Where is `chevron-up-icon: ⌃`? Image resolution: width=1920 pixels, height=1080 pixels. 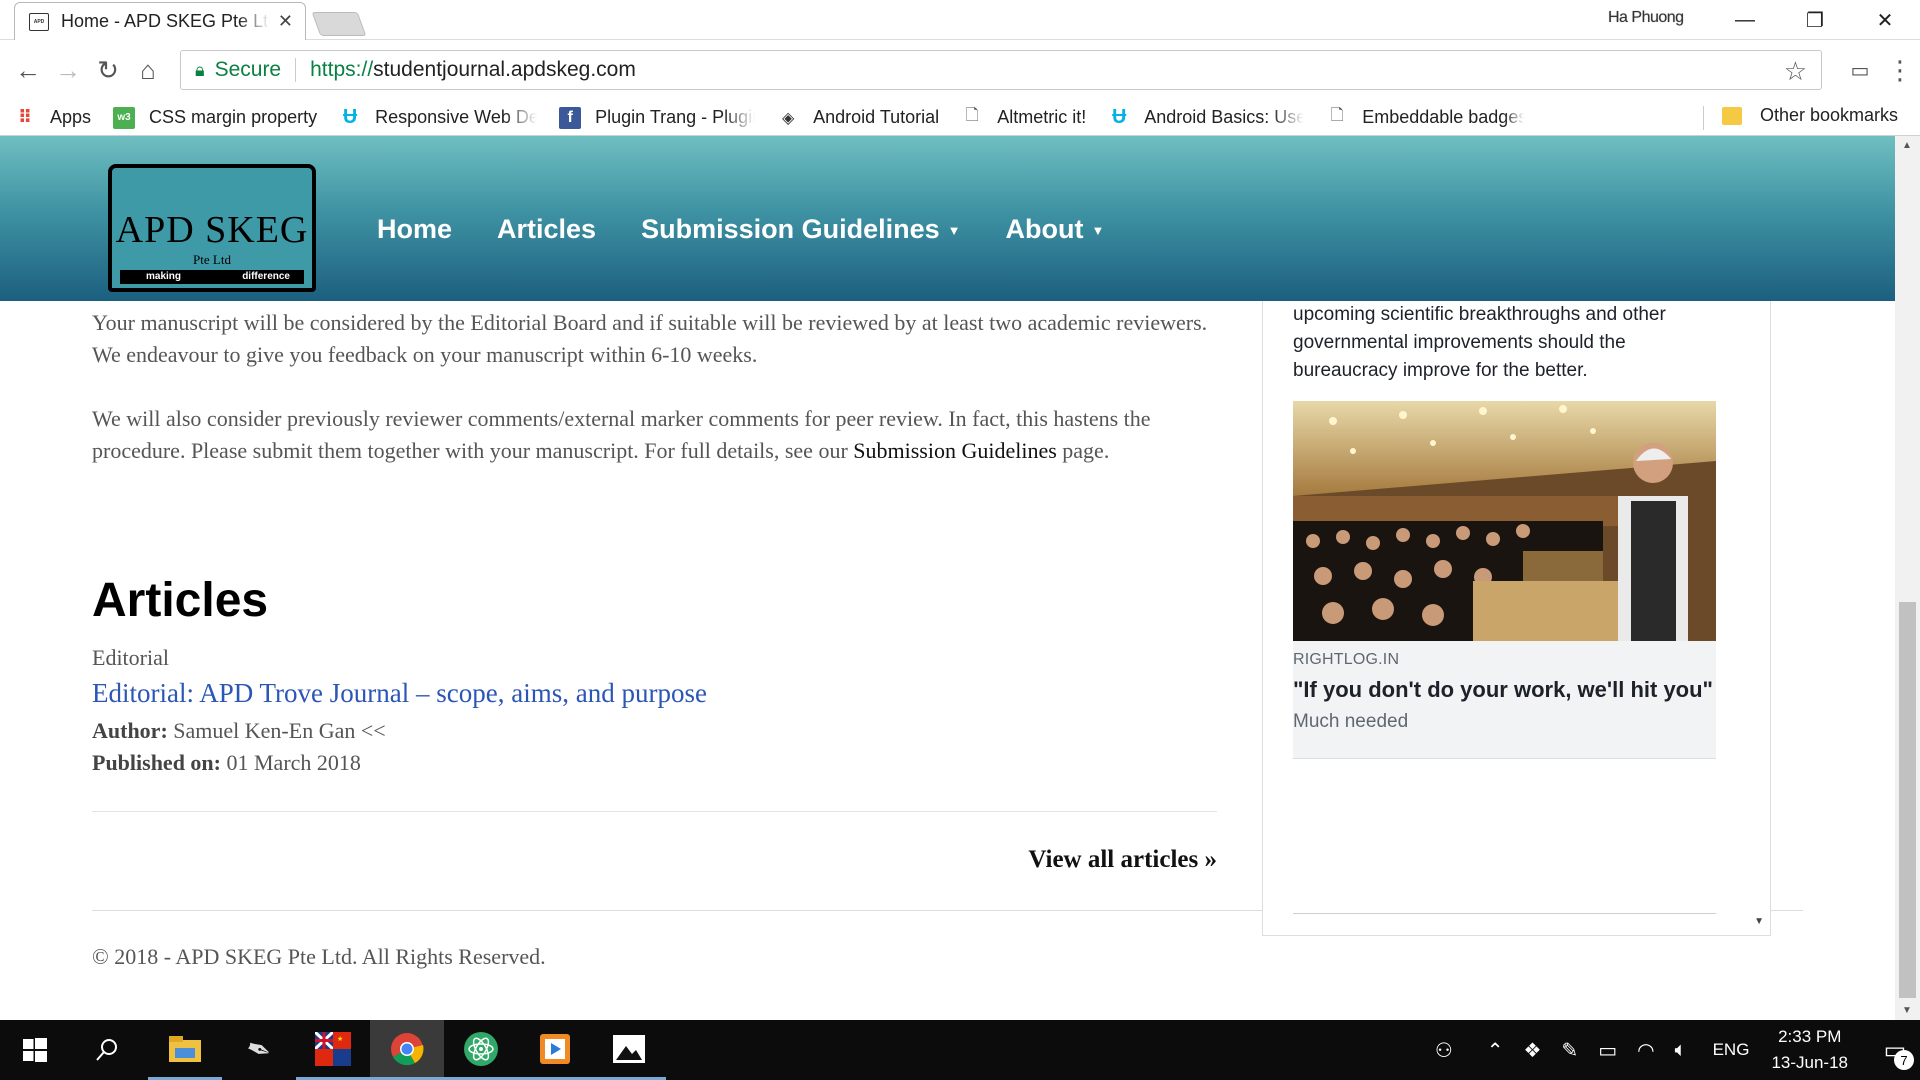 chevron-up-icon: ⌃ is located at coordinates (1495, 1050).